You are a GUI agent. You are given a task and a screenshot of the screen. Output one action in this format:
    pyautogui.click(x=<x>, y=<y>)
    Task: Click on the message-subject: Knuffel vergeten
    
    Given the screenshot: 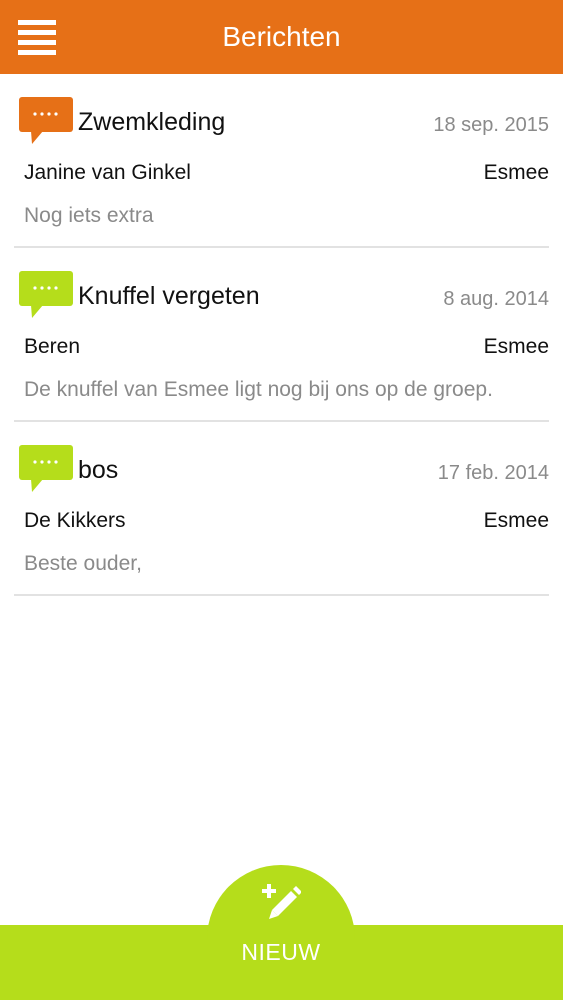 What is the action you would take?
    pyautogui.click(x=169, y=296)
    